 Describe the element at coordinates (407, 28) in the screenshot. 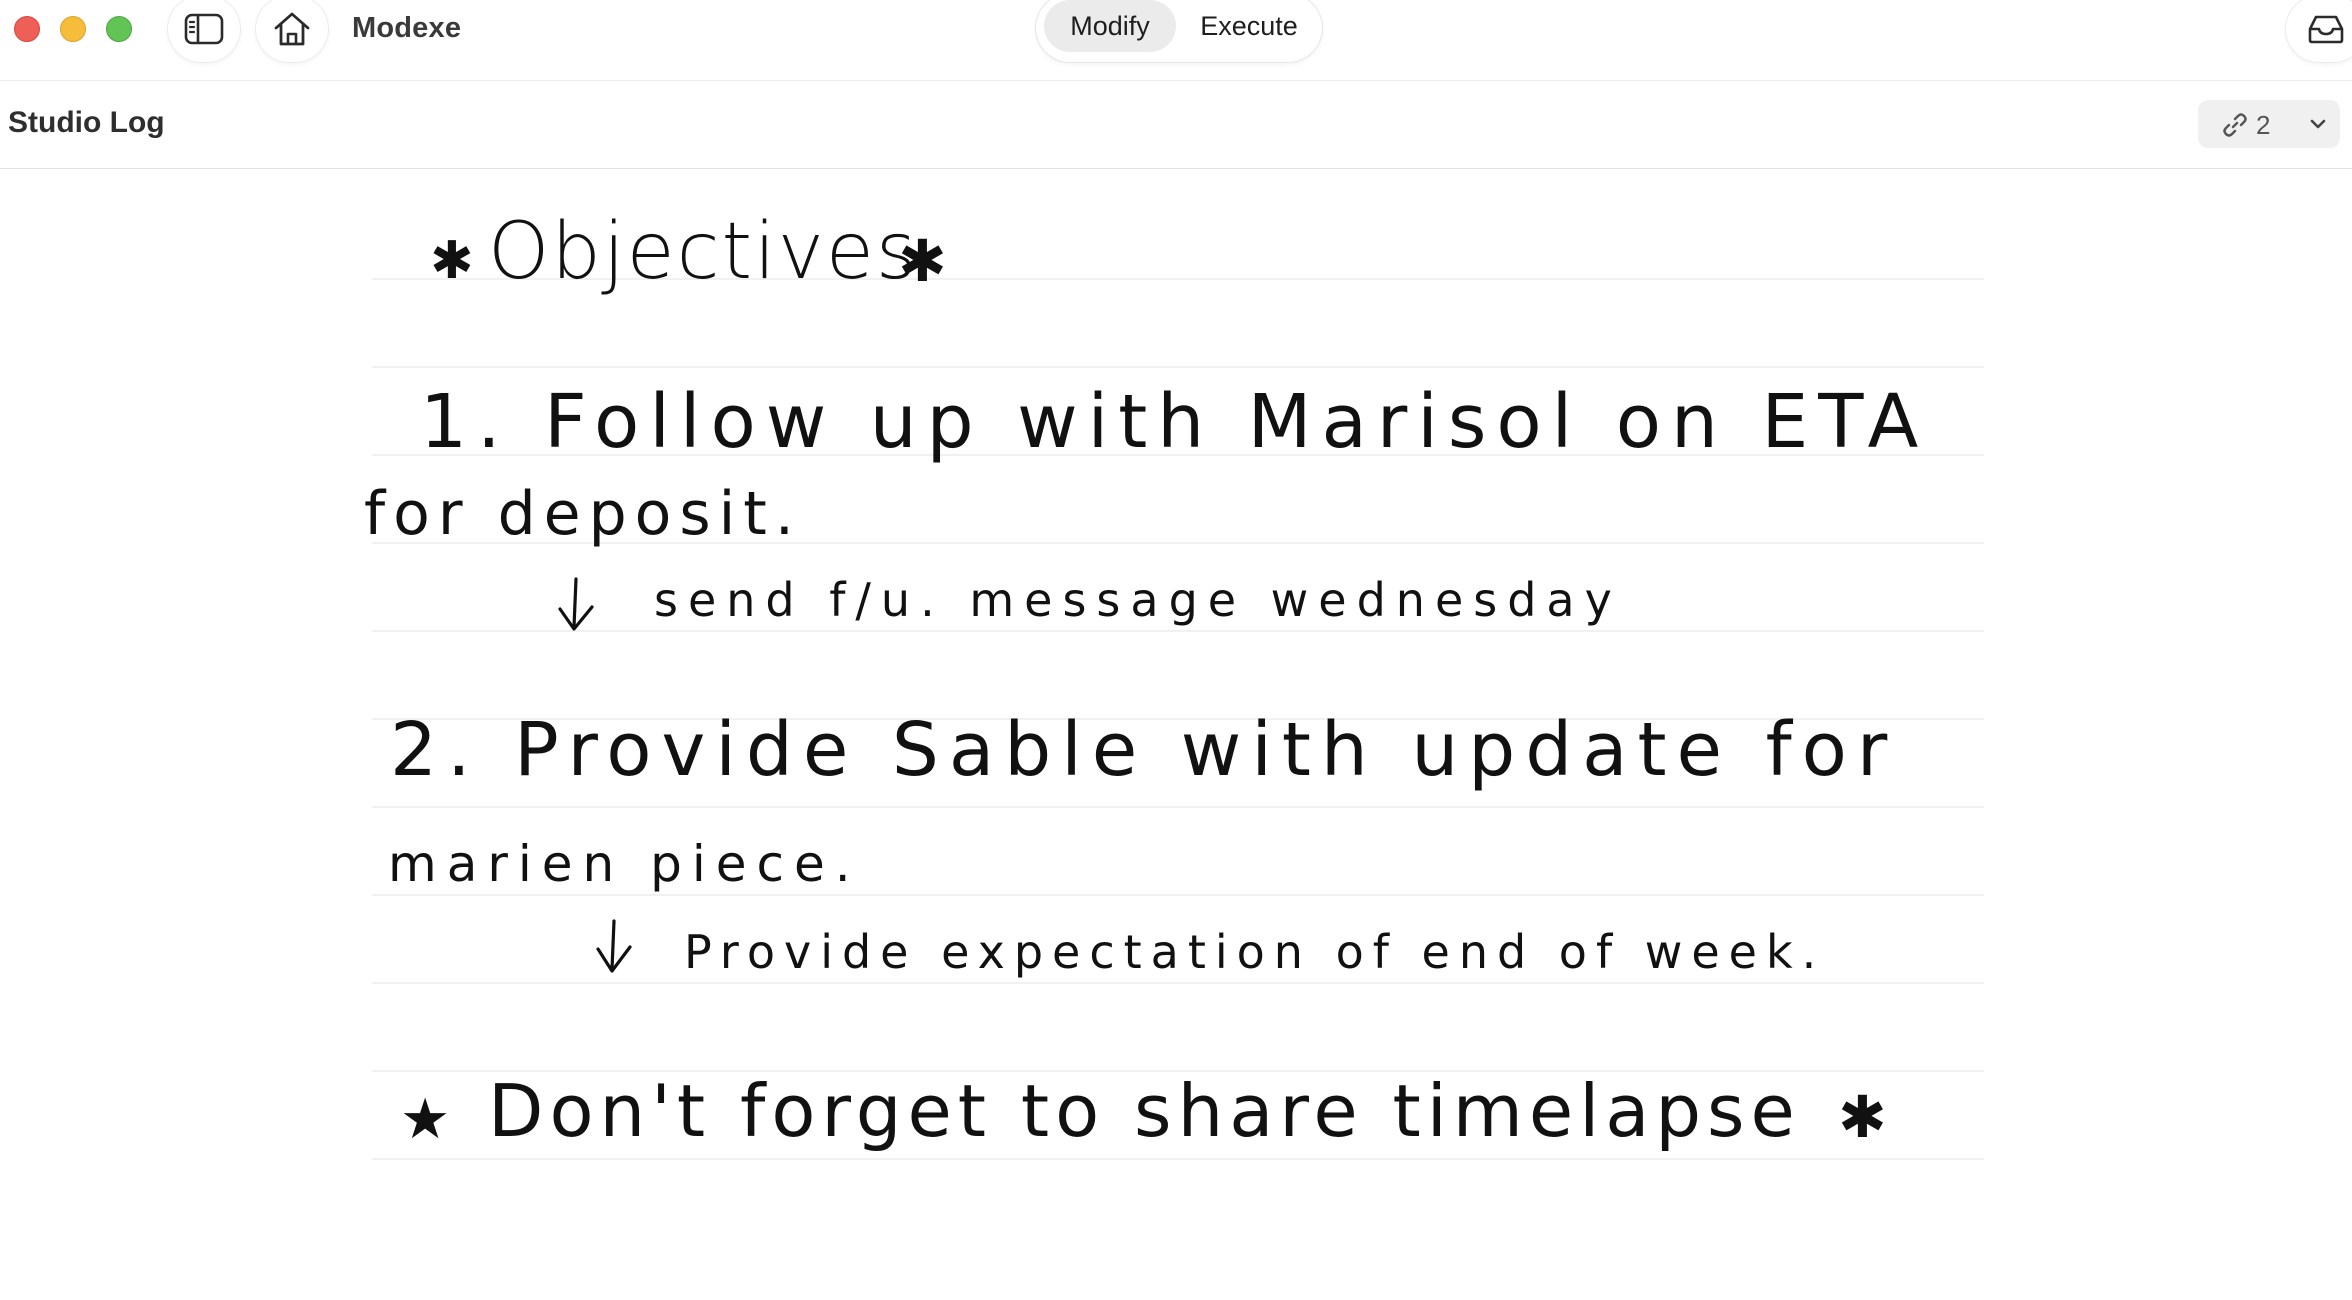

I see `app-title: Modexe` at that location.